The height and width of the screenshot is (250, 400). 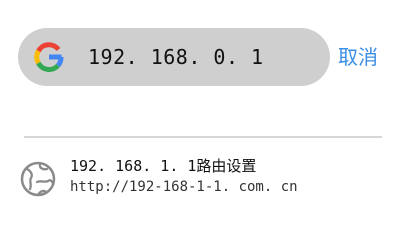 What do you see at coordinates (163, 166) in the screenshot?
I see `suggestion-title: 192. 168. 1. 1路由设置` at bounding box center [163, 166].